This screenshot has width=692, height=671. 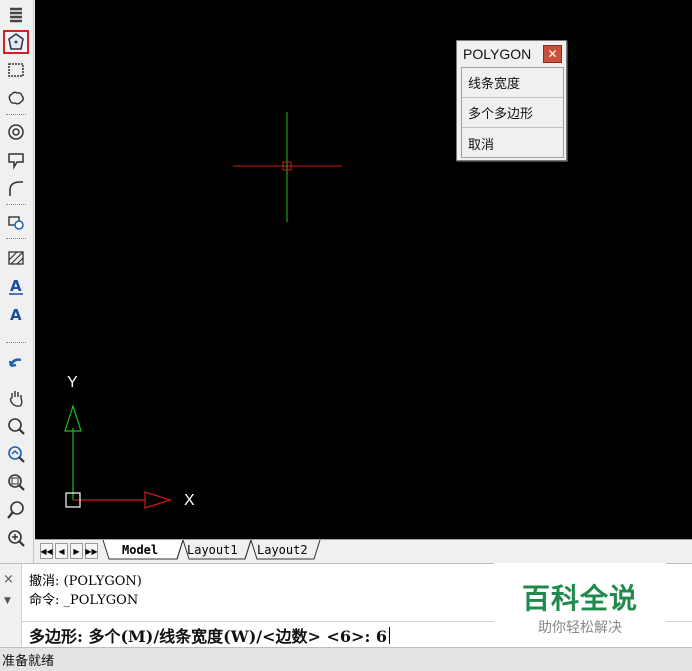 I want to click on chevron-down-icon: ▼, so click(x=7, y=601).